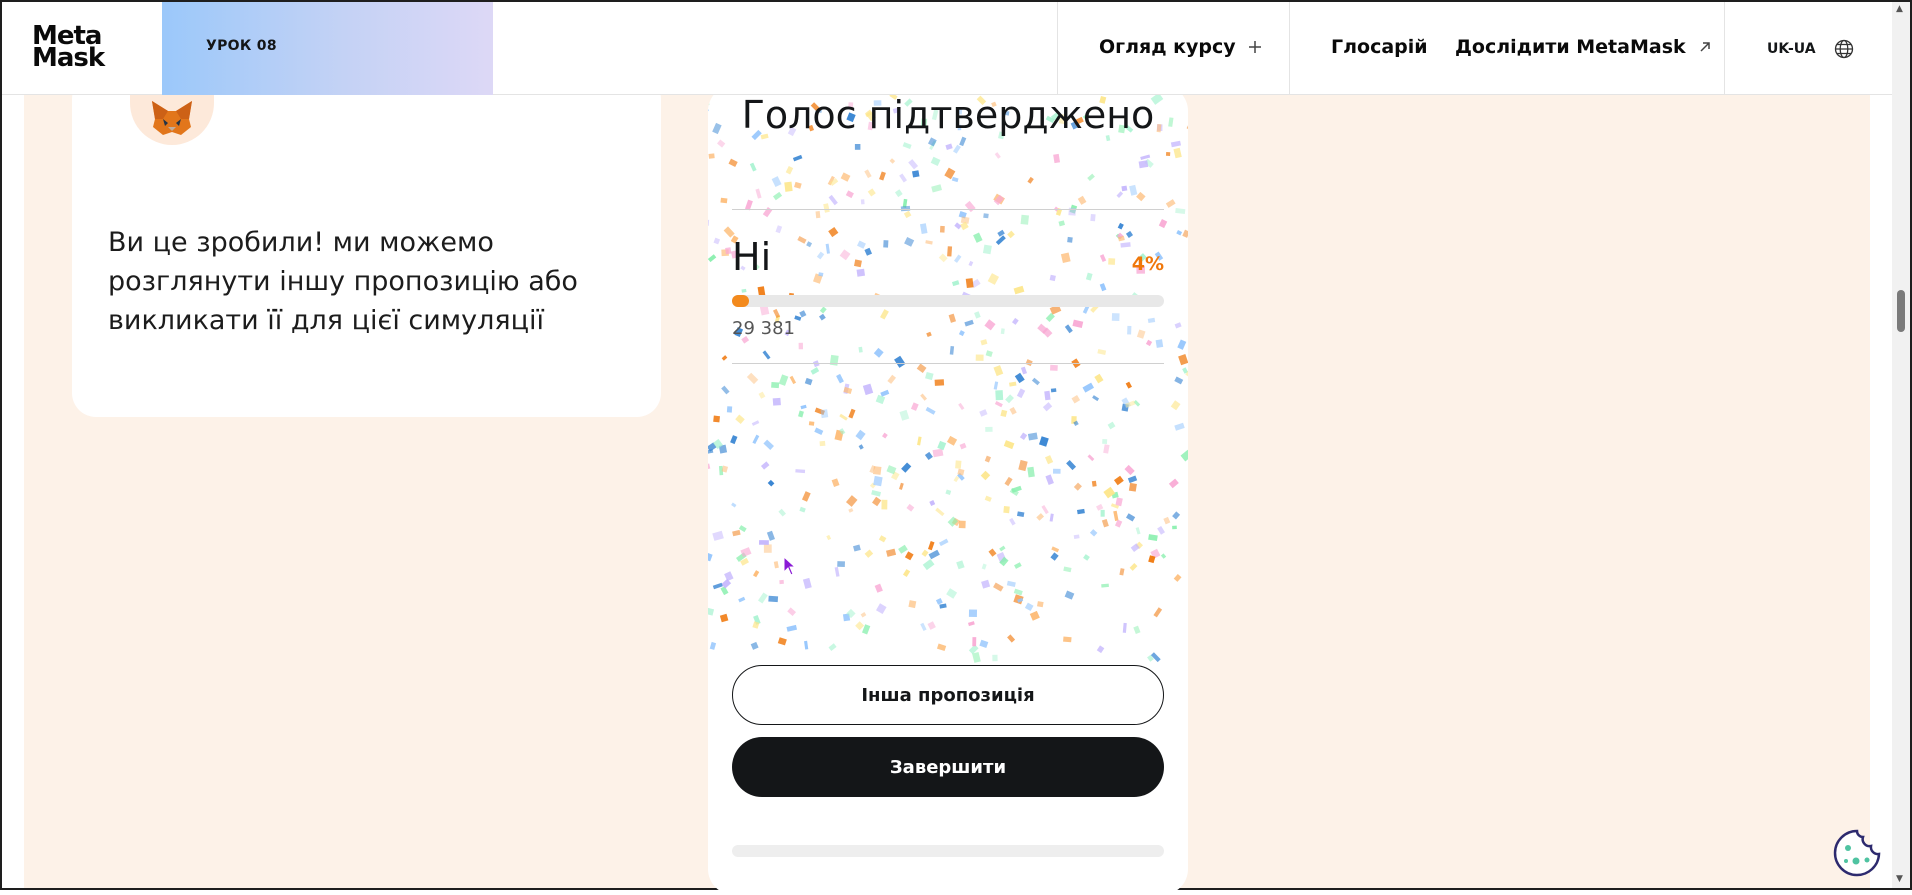 This screenshot has height=895, width=1912. I want to click on metamask-logo: Meta Mask, so click(77, 47).